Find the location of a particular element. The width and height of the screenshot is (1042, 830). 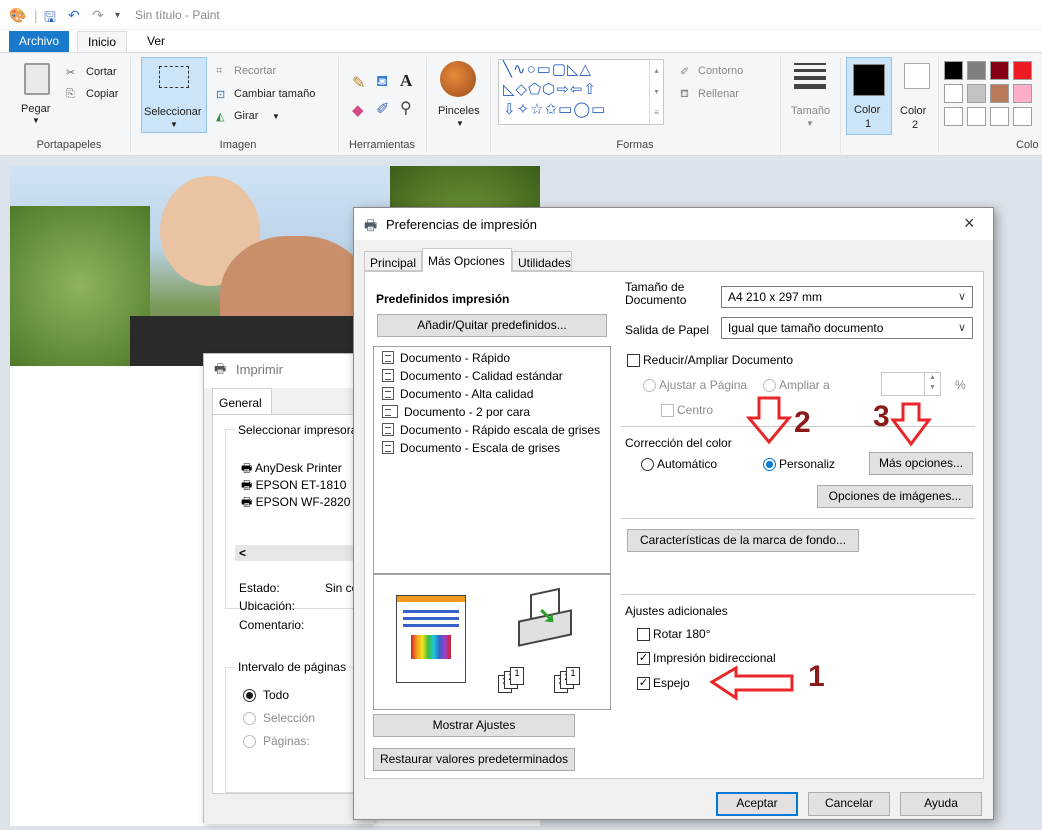

annotation-number-3: 3 is located at coordinates (881, 416).